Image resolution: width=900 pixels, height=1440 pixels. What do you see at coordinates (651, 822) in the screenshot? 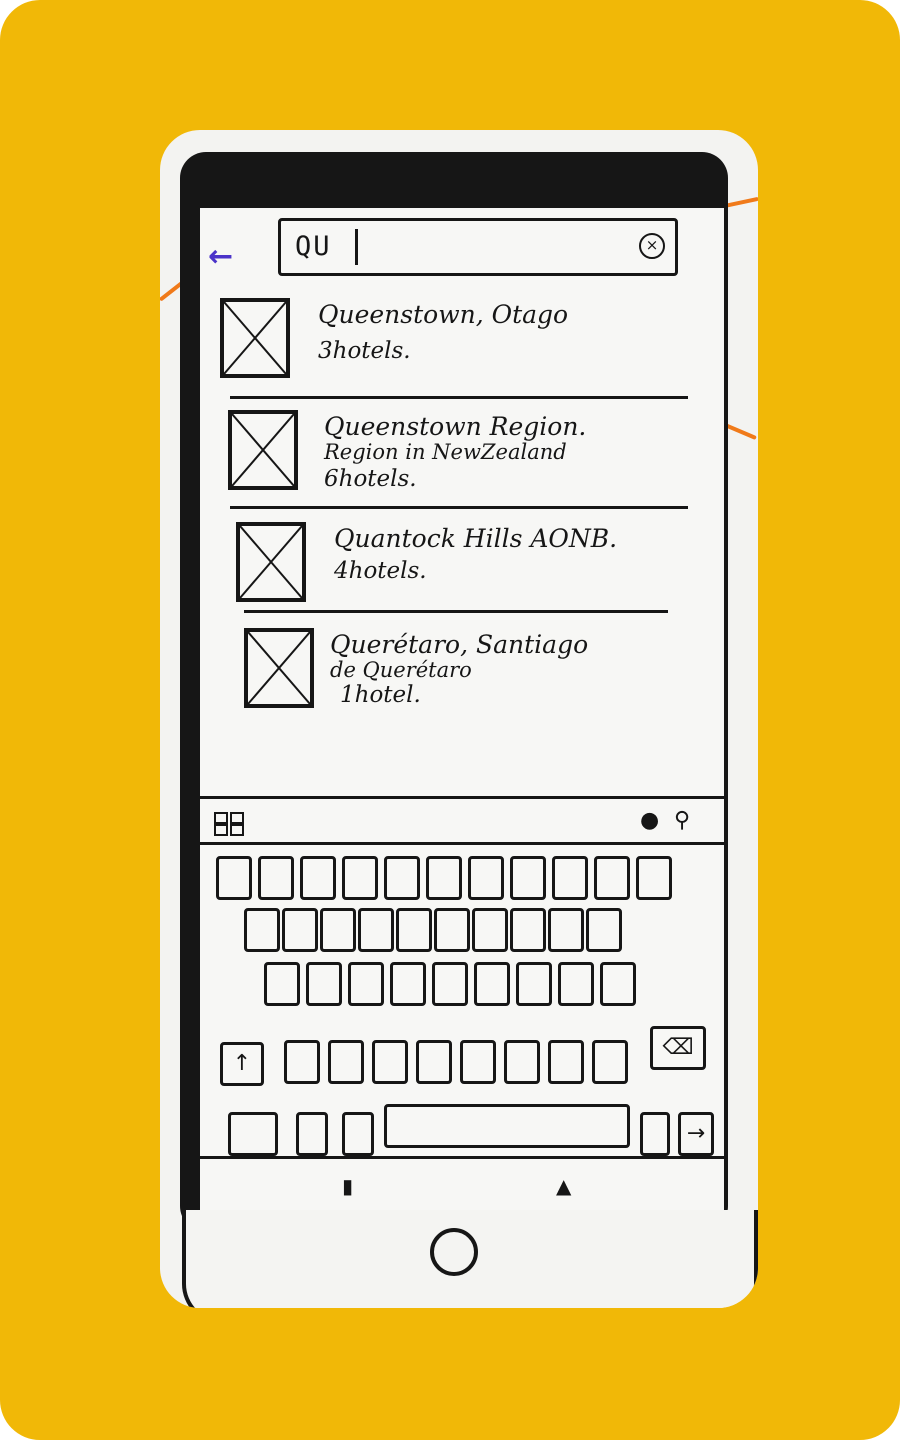
I see `mic-icon: ●` at bounding box center [651, 822].